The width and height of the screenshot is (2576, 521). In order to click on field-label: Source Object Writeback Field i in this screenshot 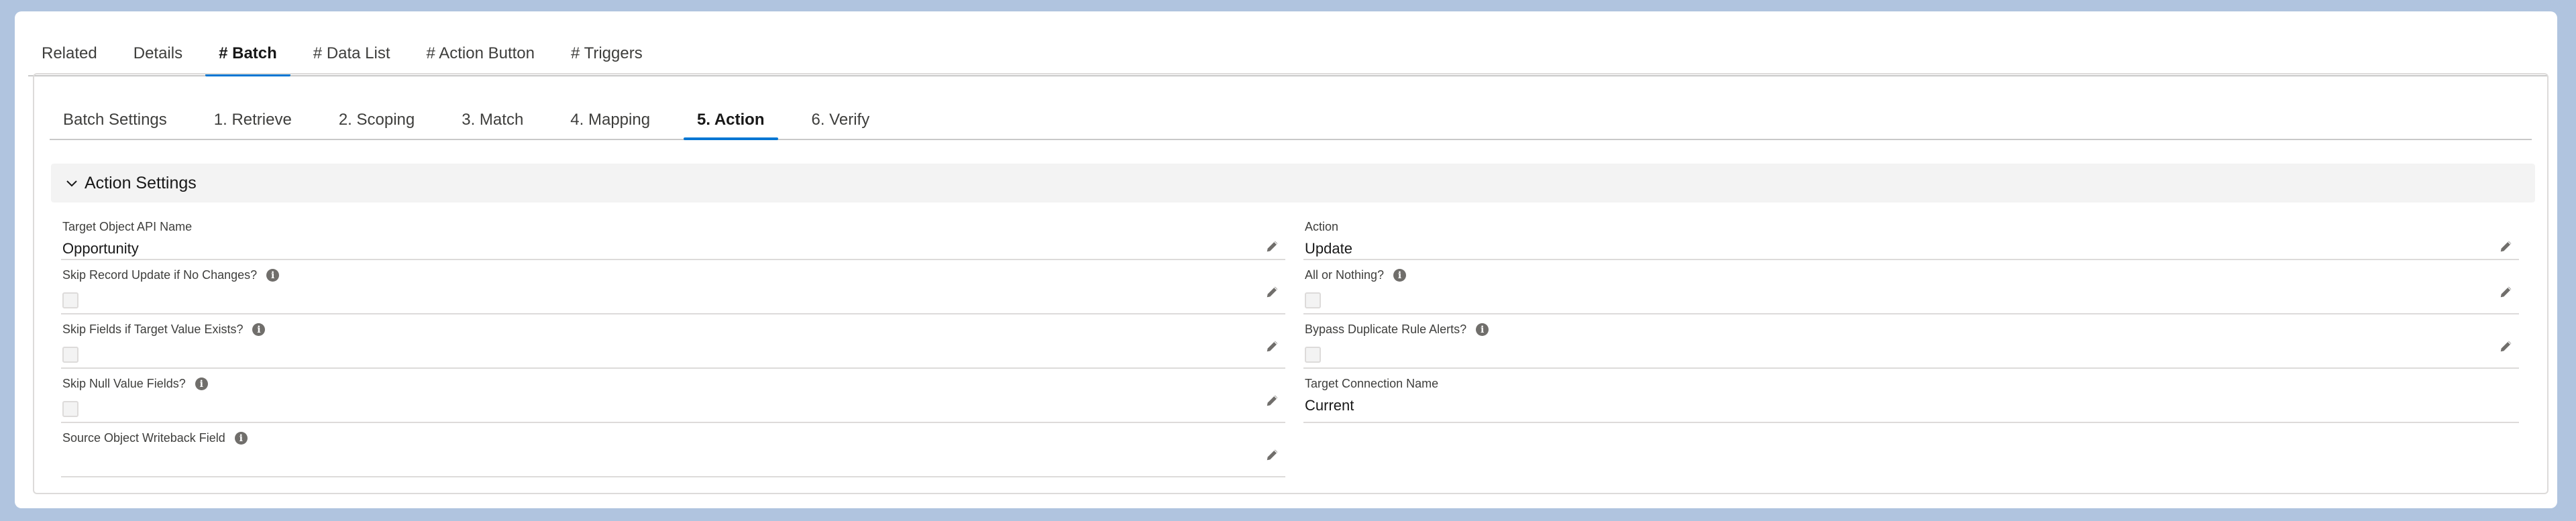, I will do `click(155, 438)`.